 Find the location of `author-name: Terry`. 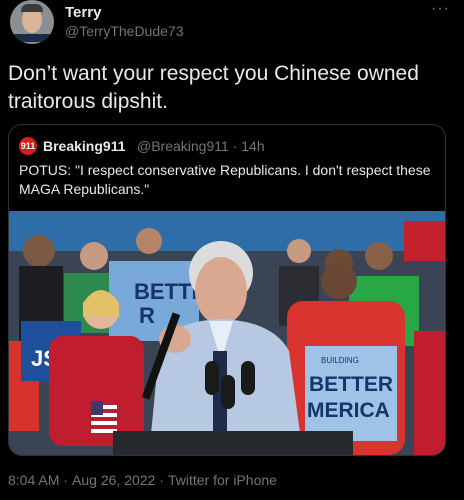

author-name: Terry is located at coordinates (83, 12).